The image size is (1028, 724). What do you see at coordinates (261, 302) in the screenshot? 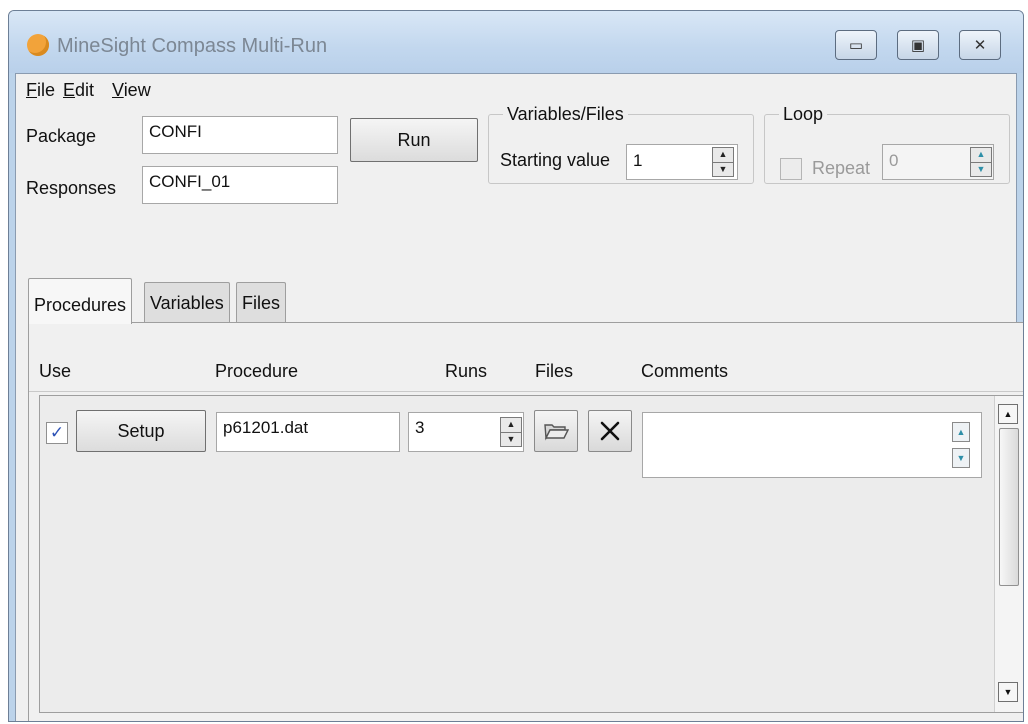
I see `tab-files: Files` at bounding box center [261, 302].